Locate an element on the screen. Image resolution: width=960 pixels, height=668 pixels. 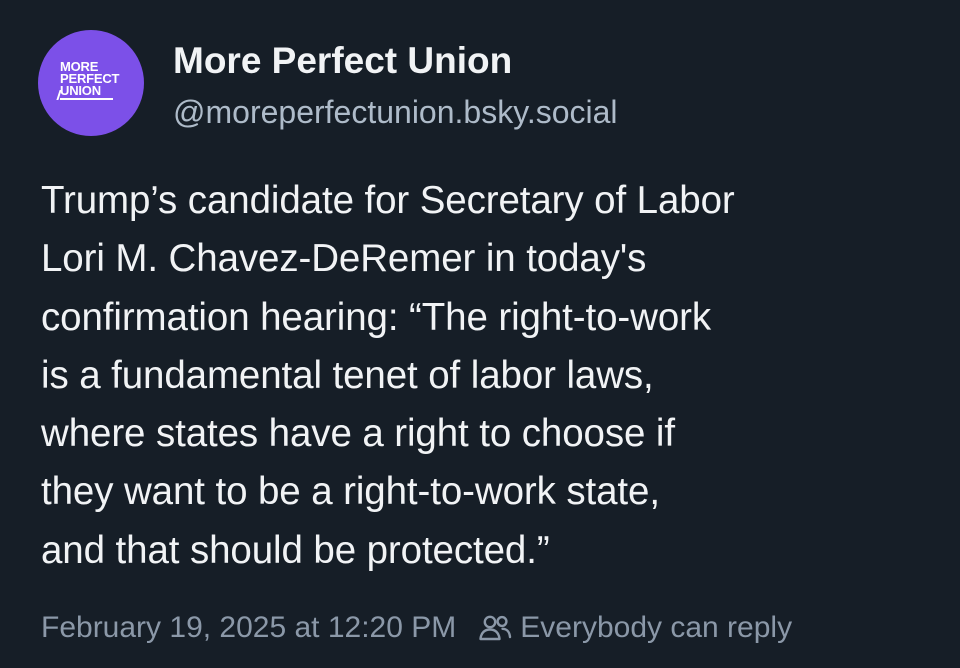
post-timestamp: February 19, 2025 at 12:20 PM is located at coordinates (248, 628).